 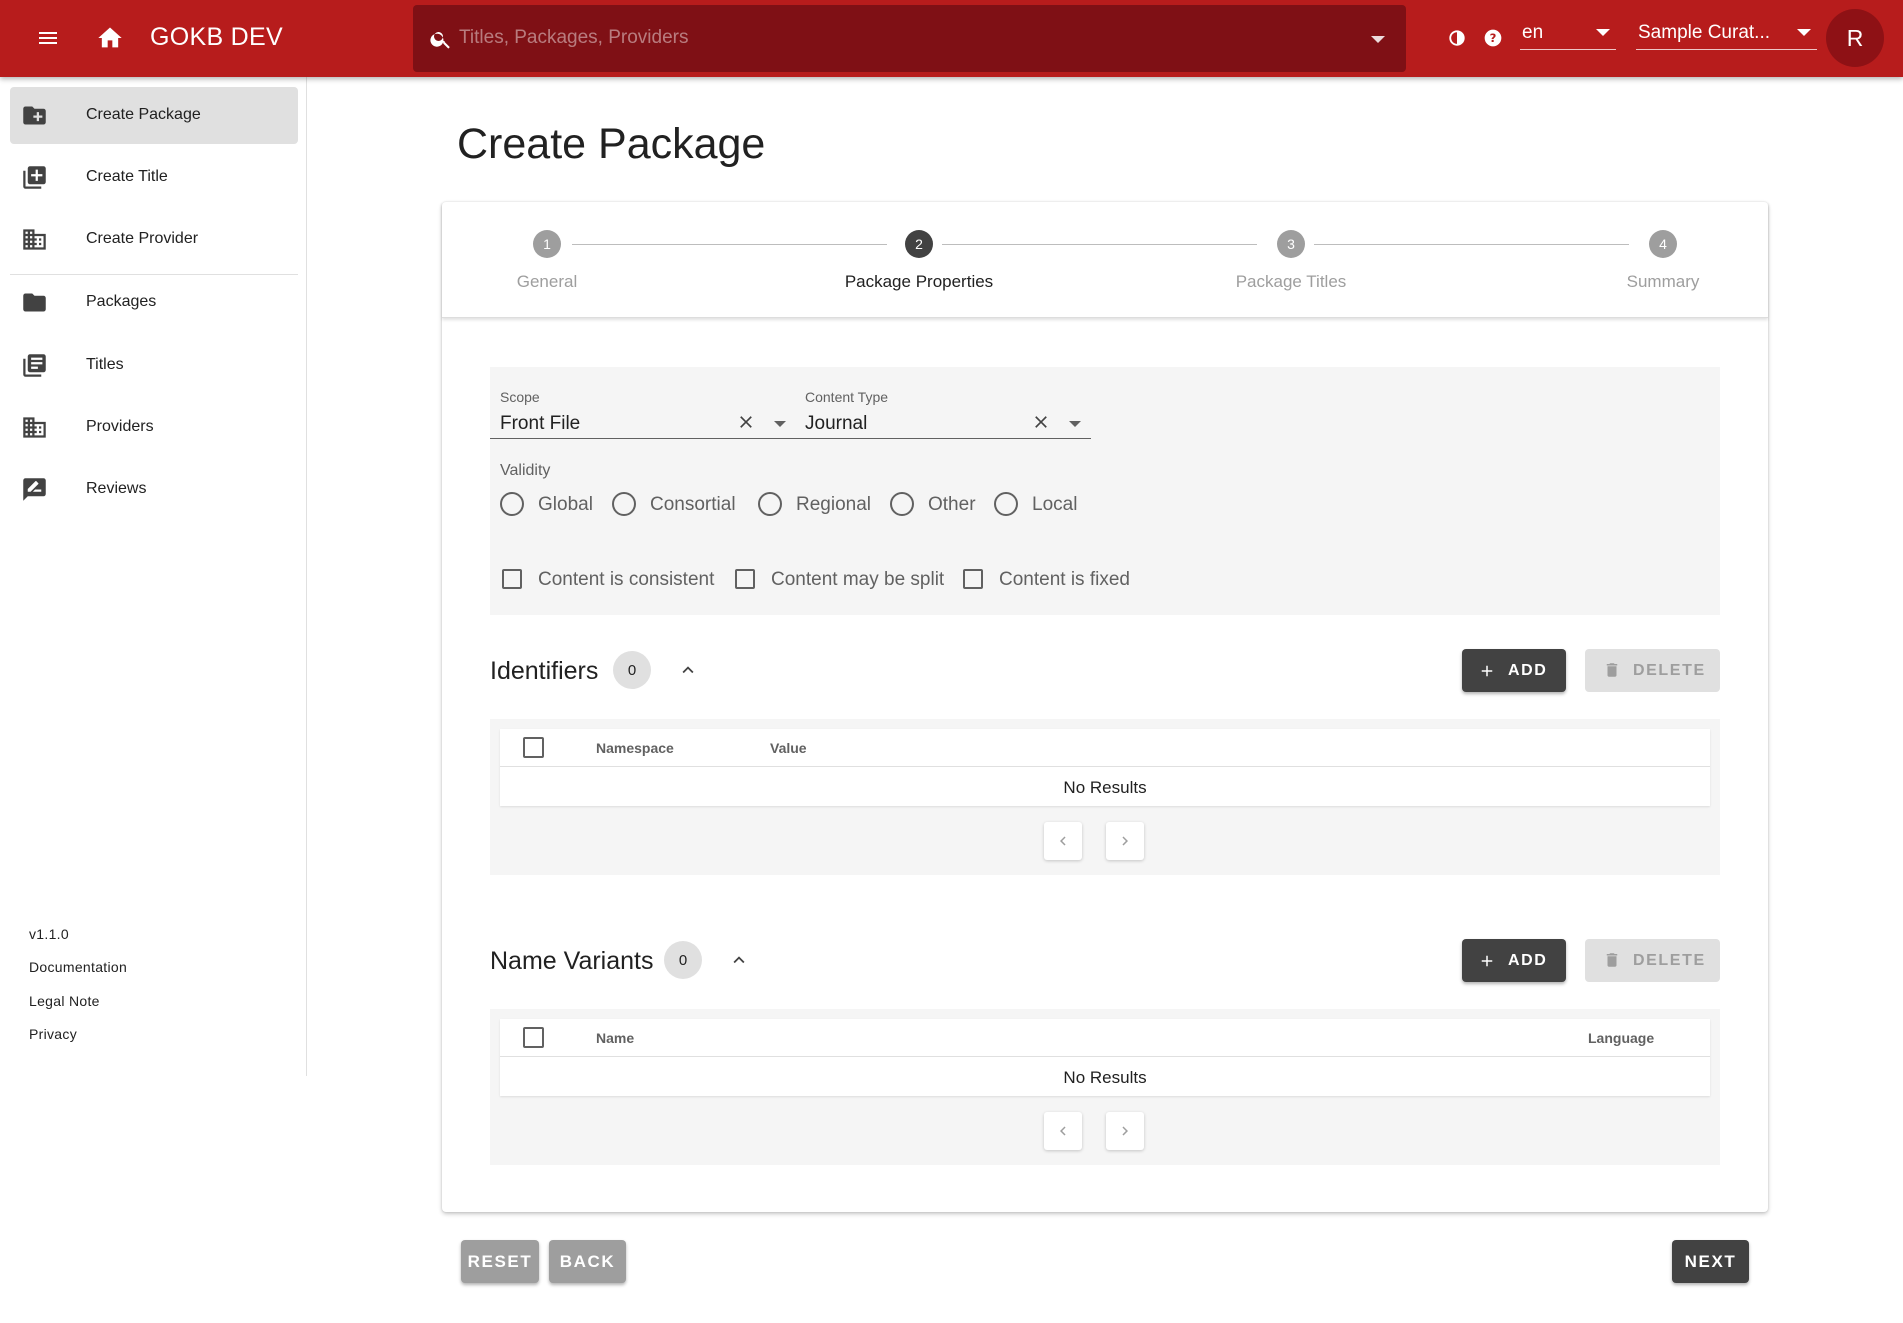 I want to click on name-variants-add-button: ADD, so click(x=1514, y=960).